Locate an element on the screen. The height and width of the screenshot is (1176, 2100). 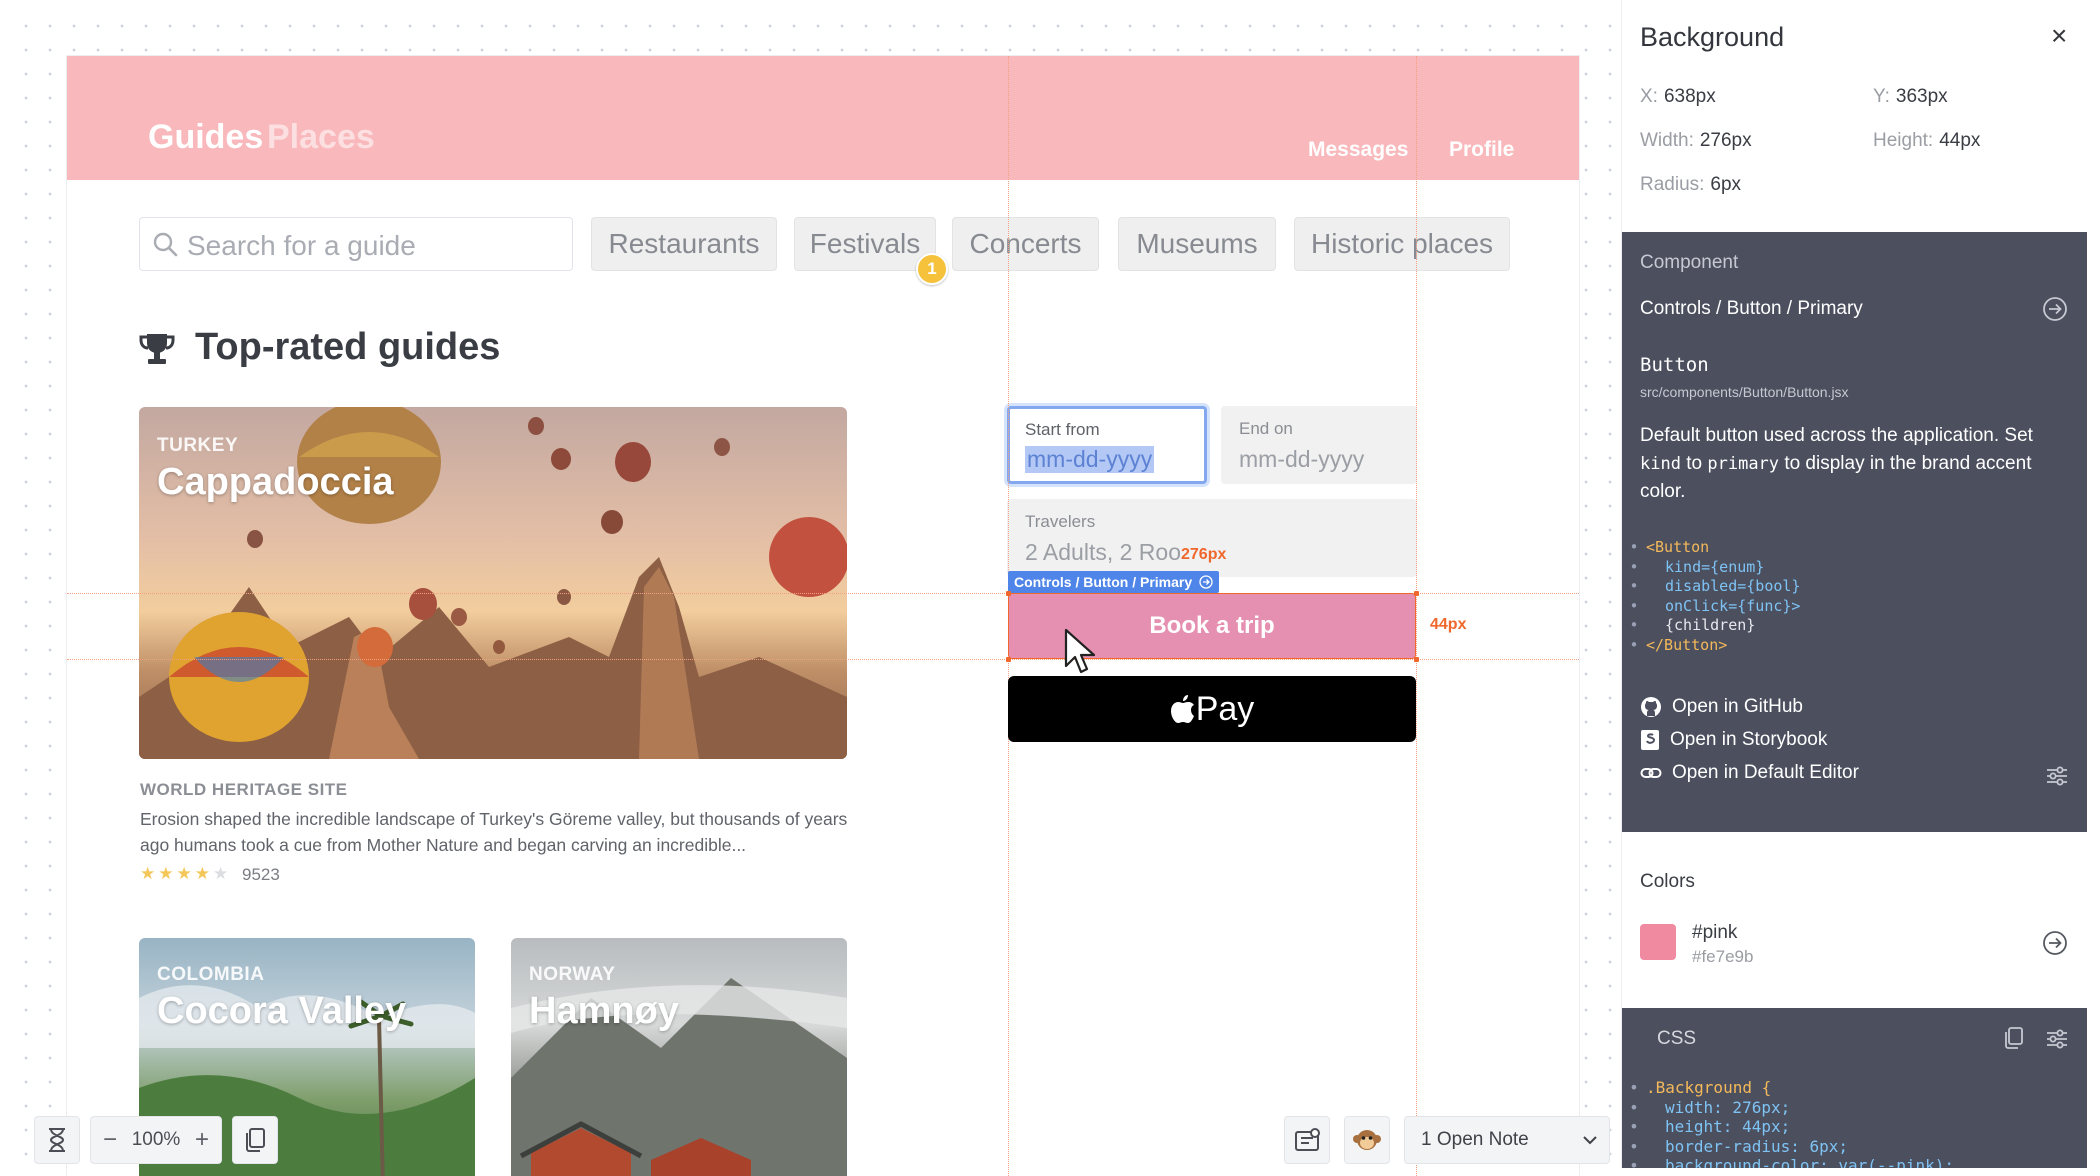
code-text: kind={enum} is located at coordinates (1715, 566).